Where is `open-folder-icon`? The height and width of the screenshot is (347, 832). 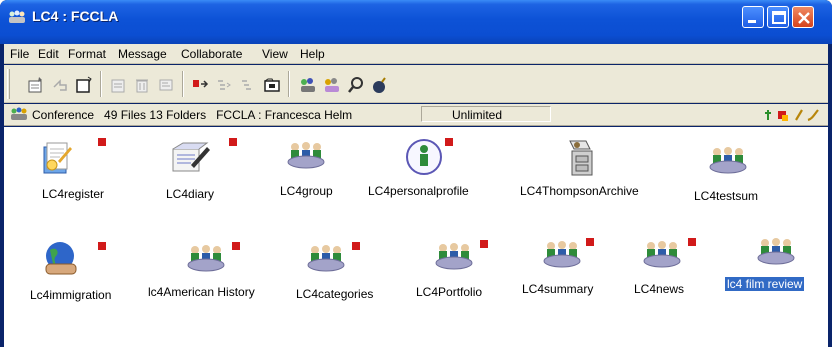 open-folder-icon is located at coordinates (272, 85).